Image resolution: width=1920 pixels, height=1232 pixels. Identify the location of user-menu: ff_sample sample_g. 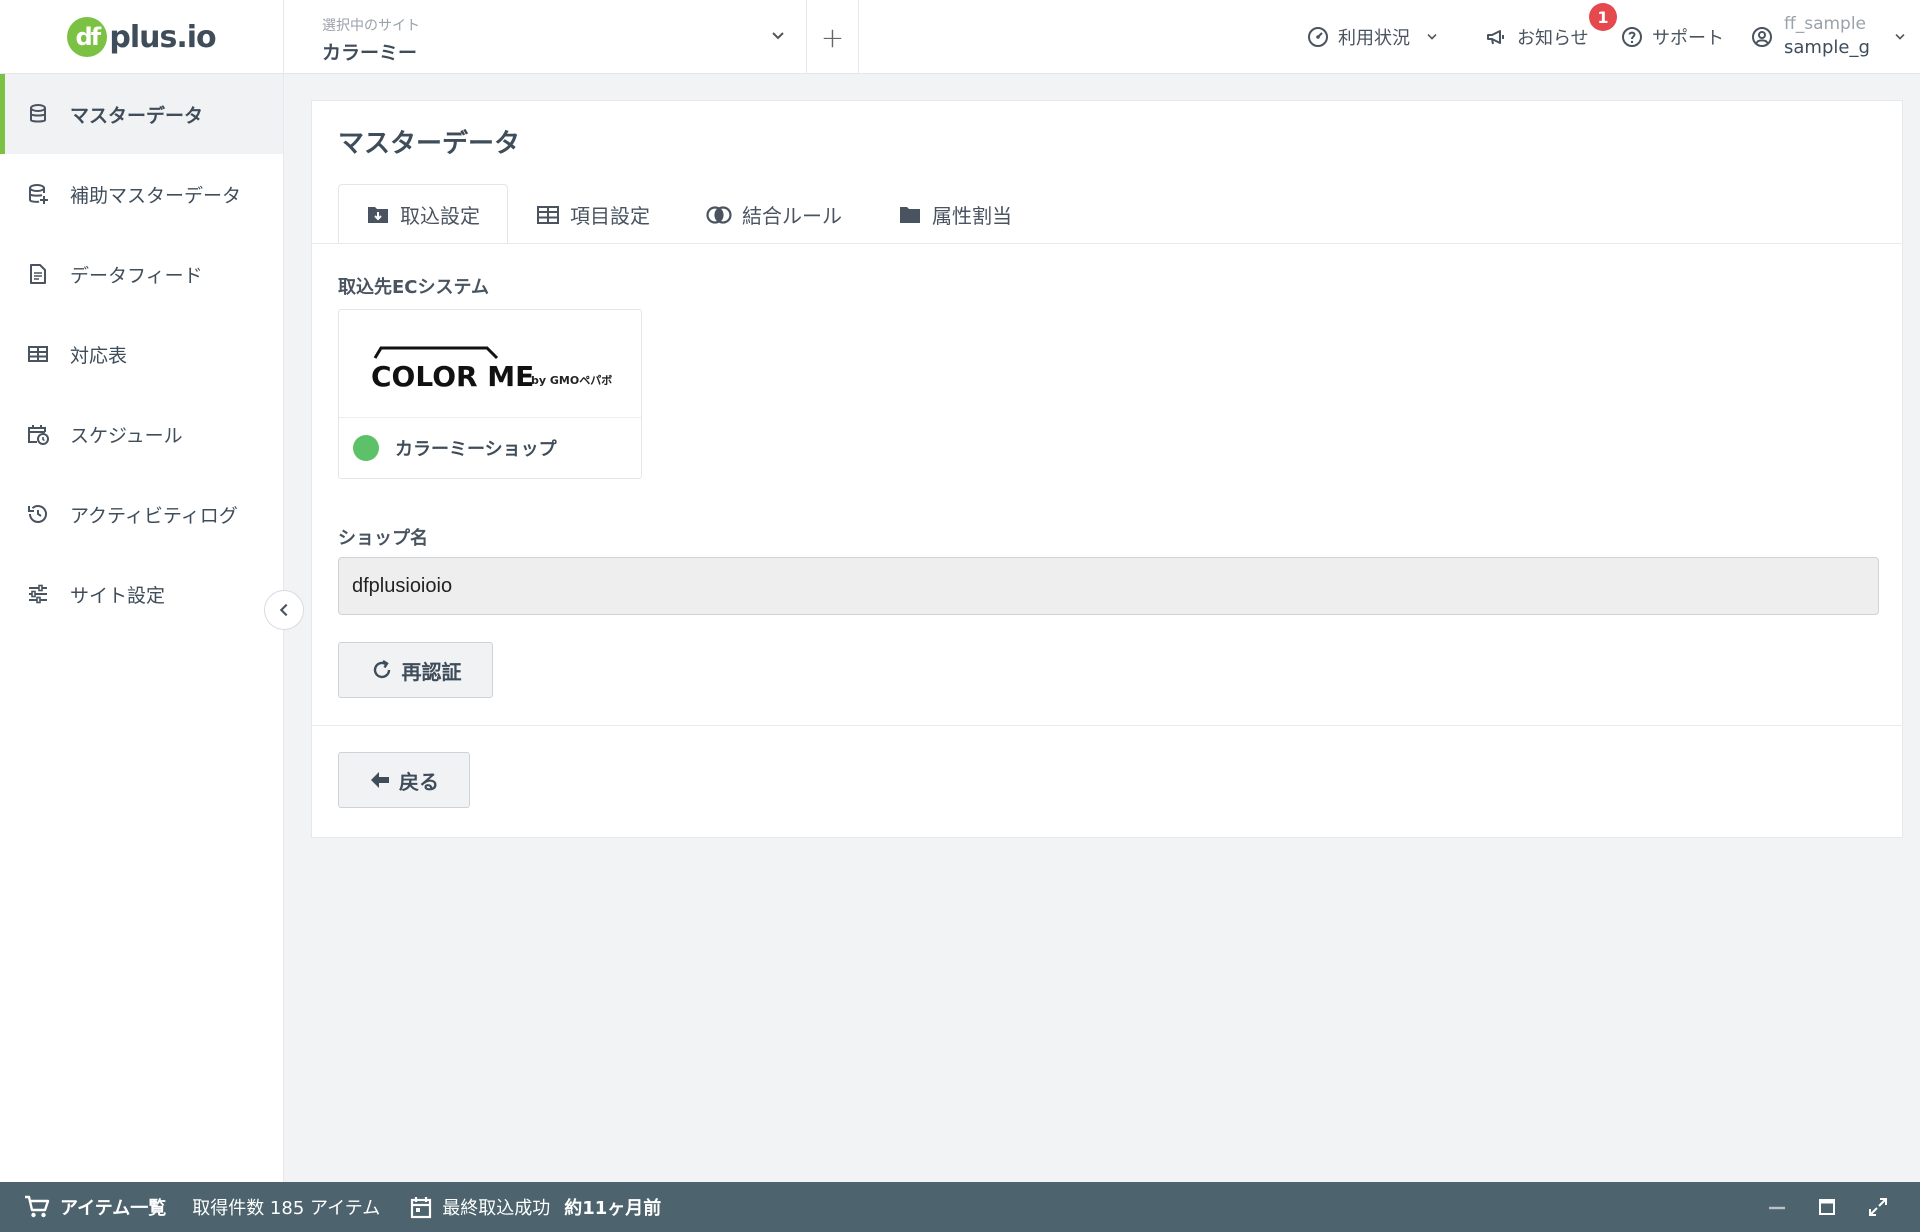
(1829, 37).